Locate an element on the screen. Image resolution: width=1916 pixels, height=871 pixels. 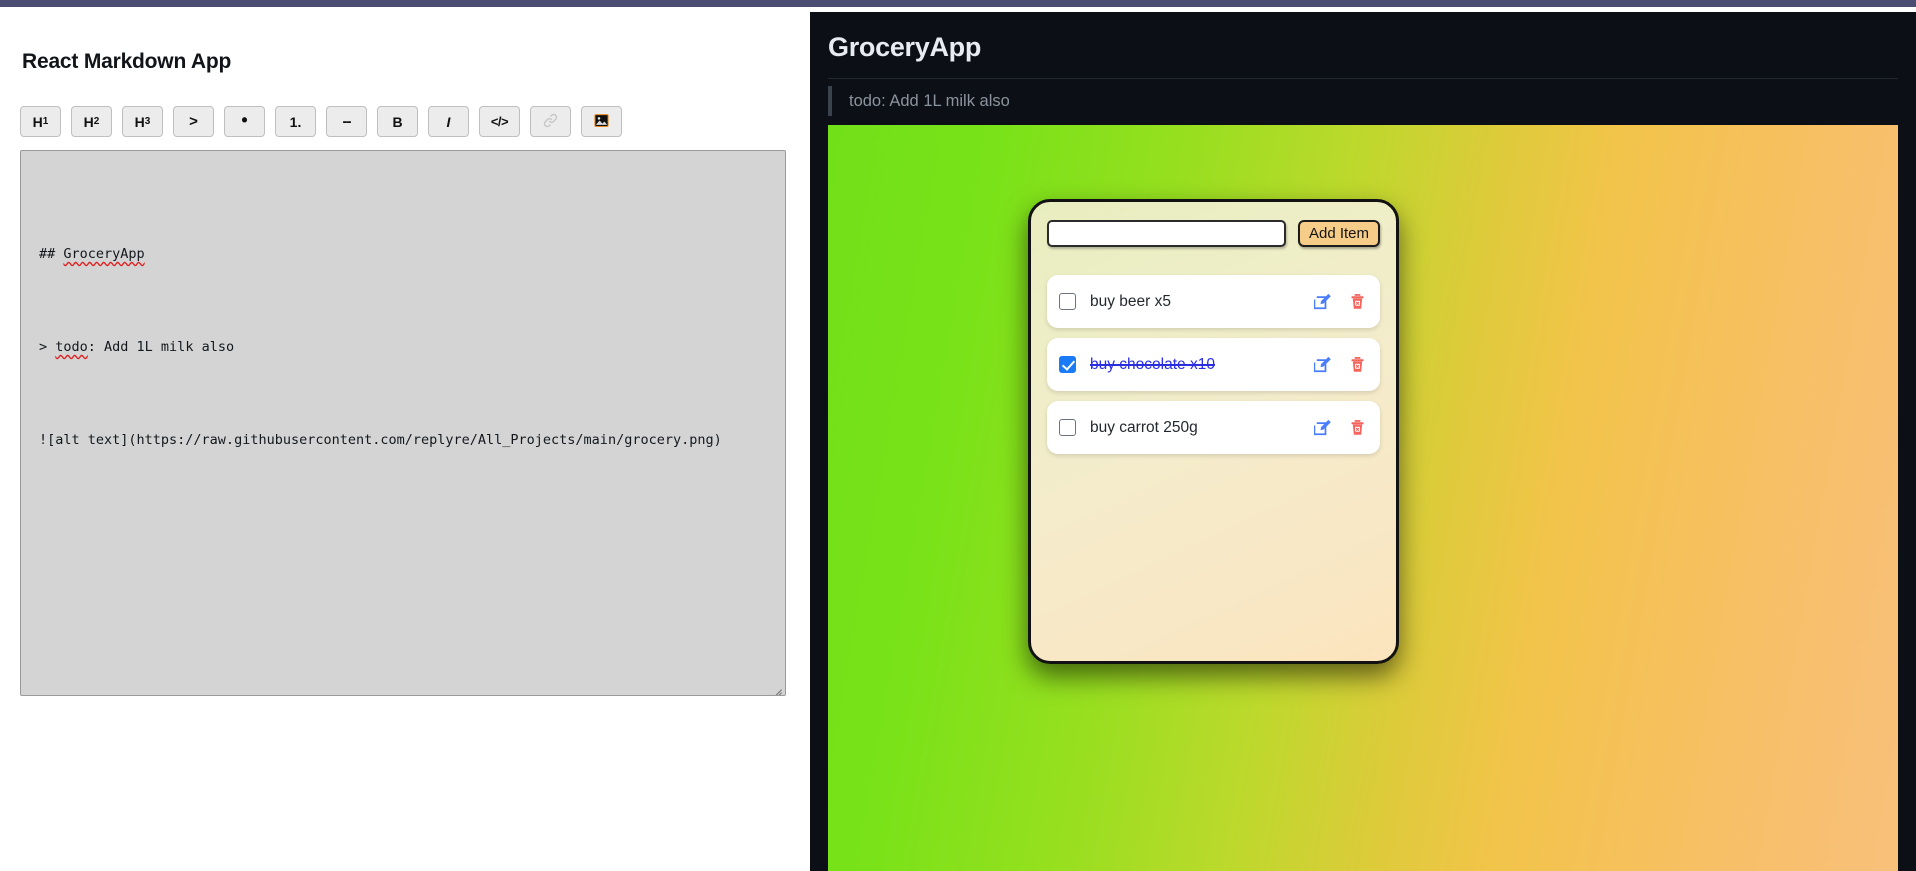
toolbar-button-numbered-list: 1. is located at coordinates (295, 121).